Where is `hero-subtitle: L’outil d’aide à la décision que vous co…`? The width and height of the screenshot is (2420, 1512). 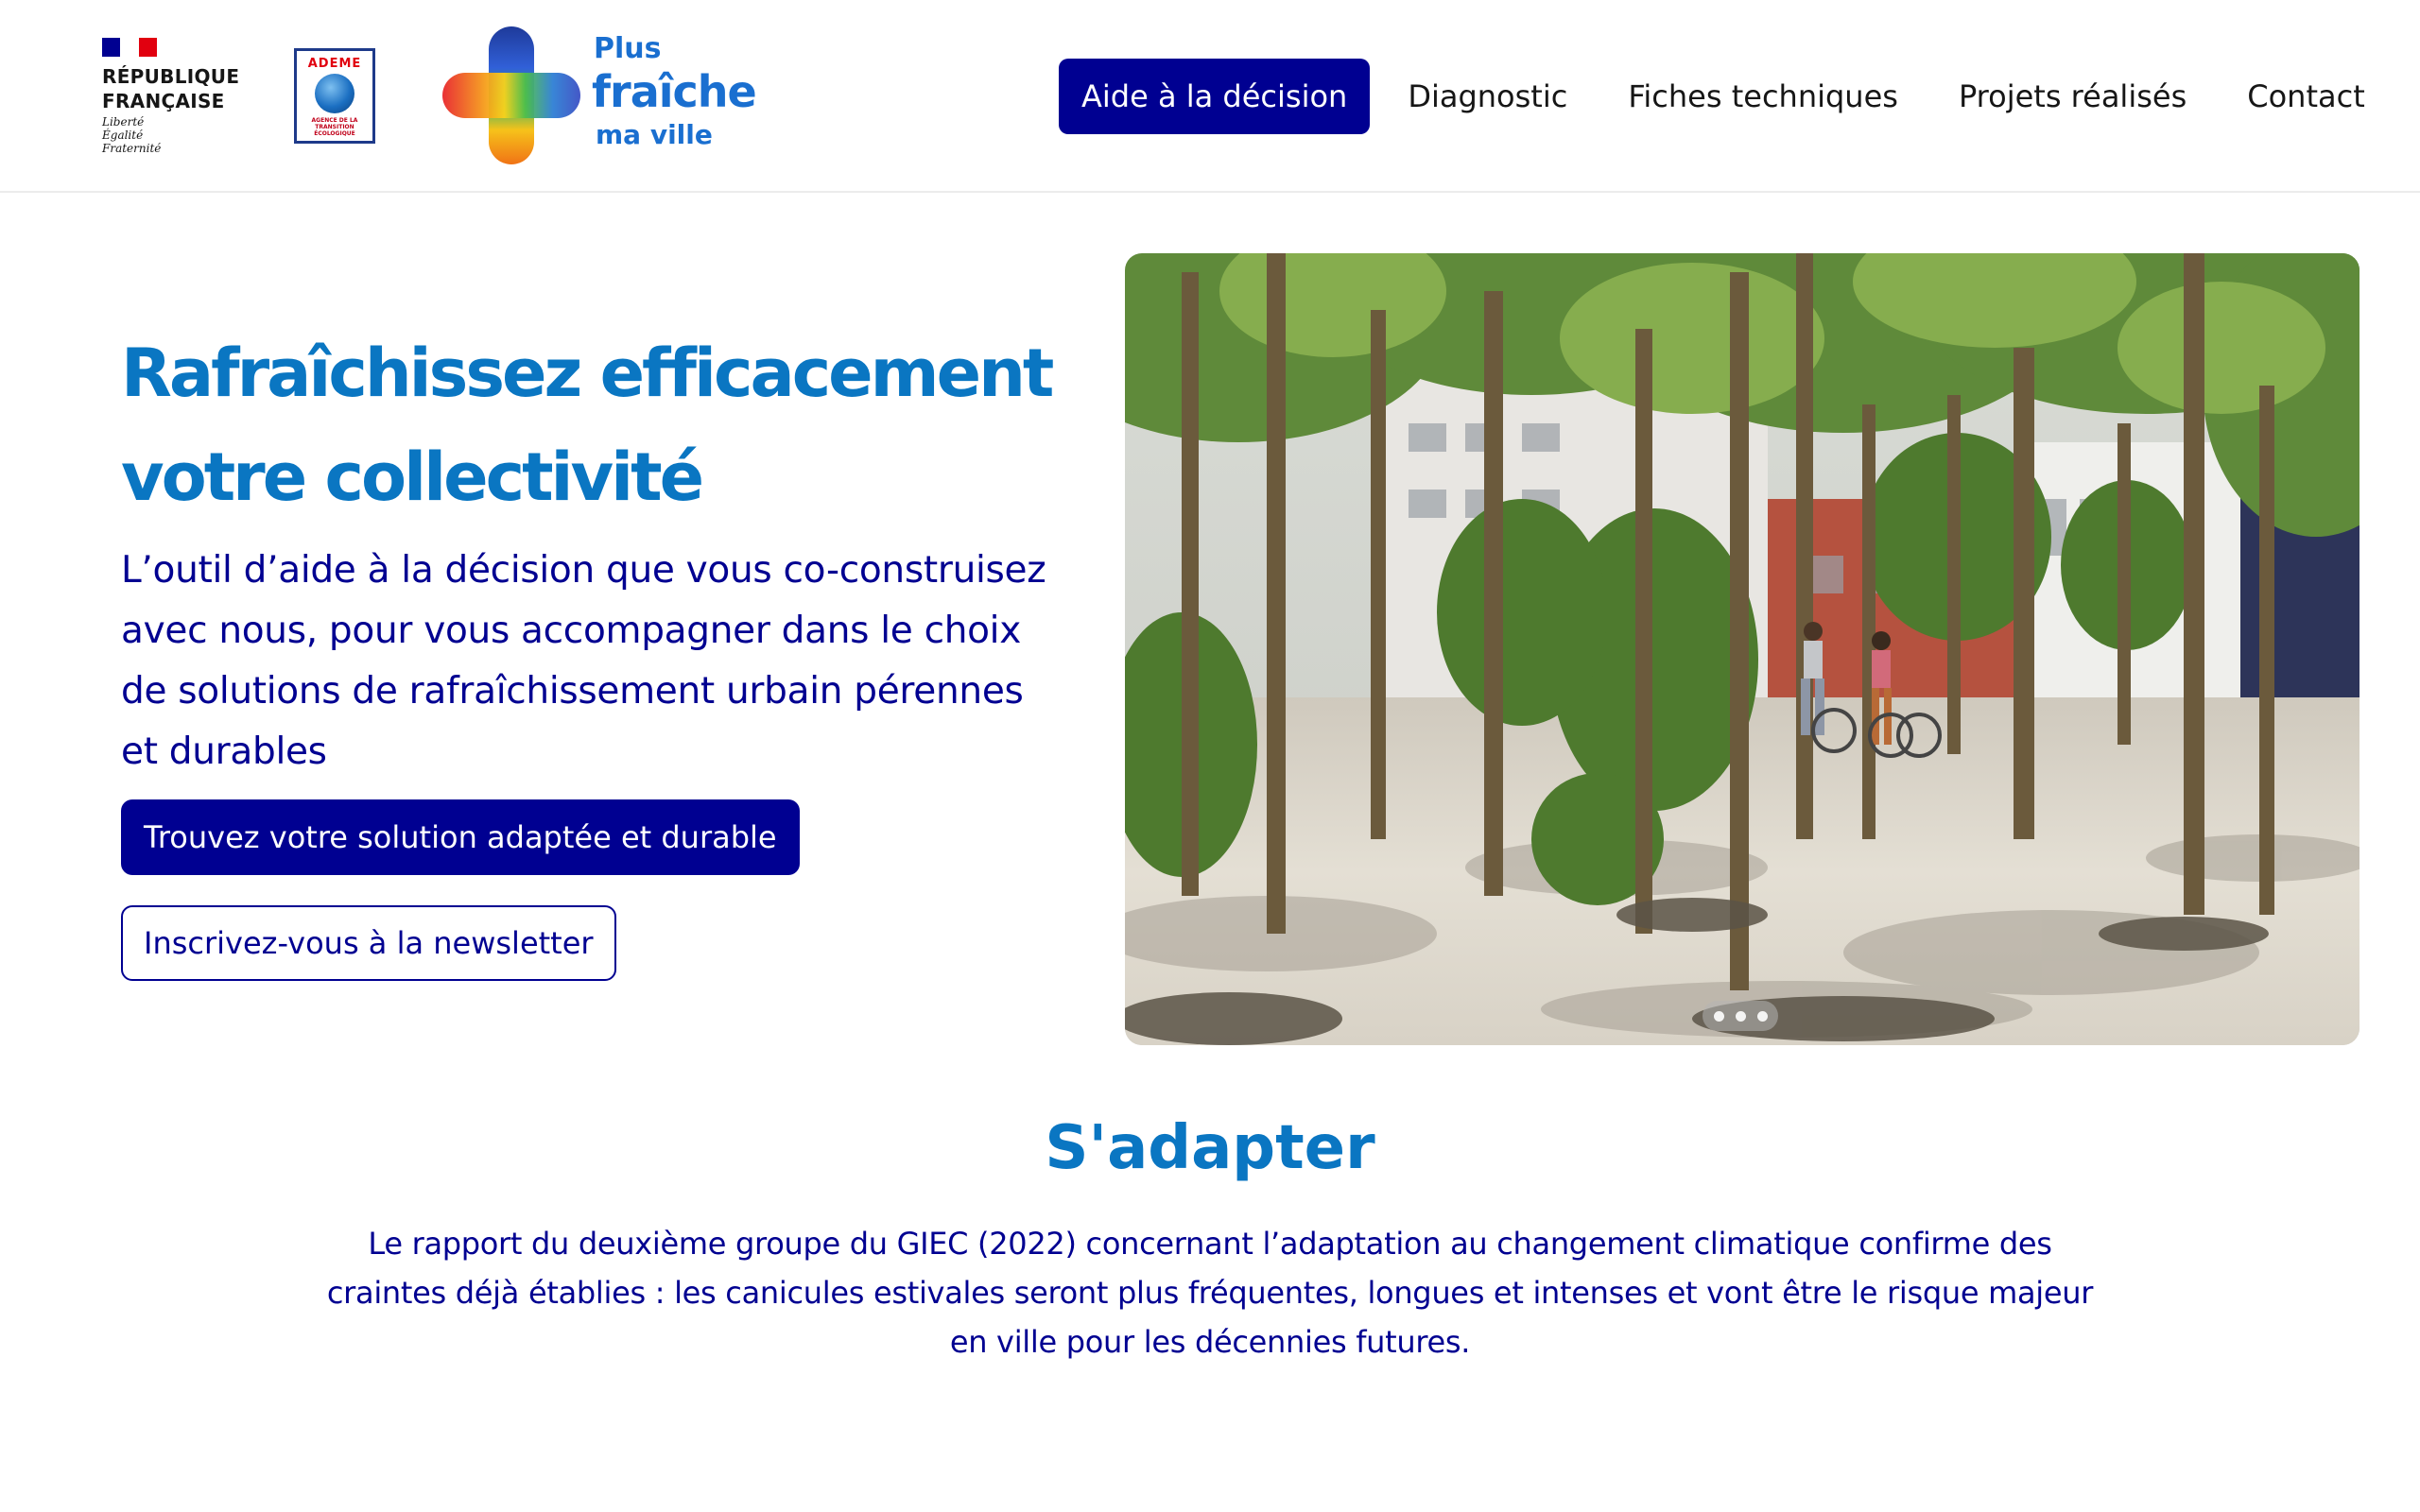 hero-subtitle: L’outil d’aide à la décision que vous co… is located at coordinates (583, 661).